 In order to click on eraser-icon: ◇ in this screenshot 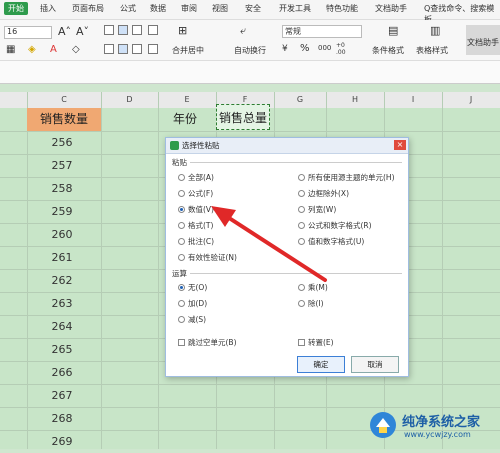, I will do `click(76, 49)`.